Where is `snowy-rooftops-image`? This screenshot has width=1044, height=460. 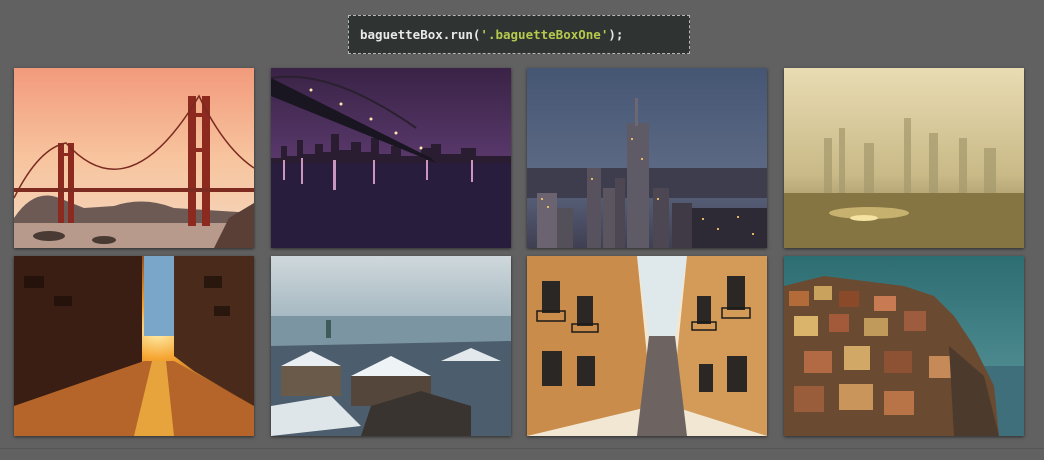 snowy-rooftops-image is located at coordinates (391, 346).